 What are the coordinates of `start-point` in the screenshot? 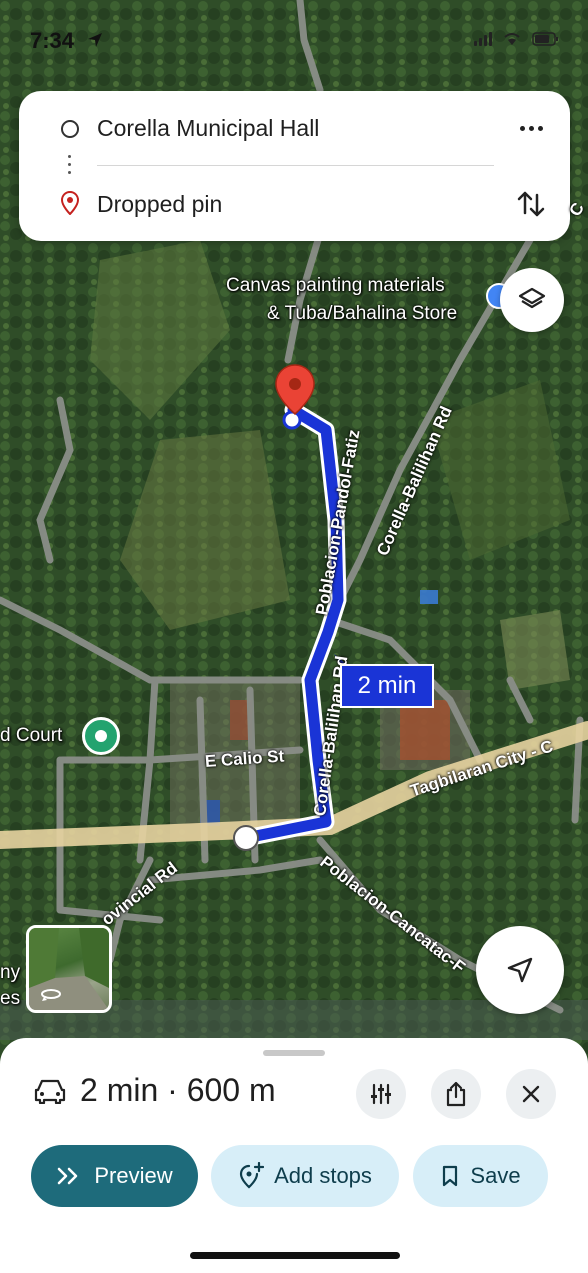 It's located at (246, 838).